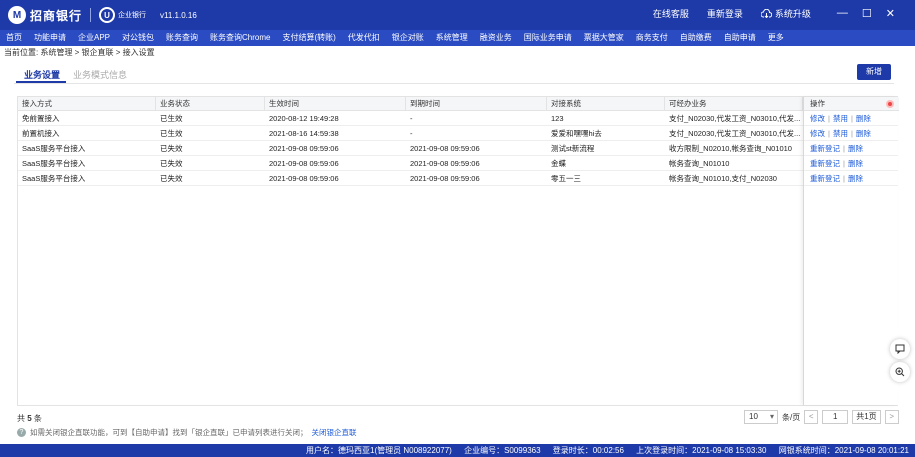 This screenshot has width=915, height=457. Describe the element at coordinates (652, 38) in the screenshot. I see `nav-item: 商务支付` at that location.